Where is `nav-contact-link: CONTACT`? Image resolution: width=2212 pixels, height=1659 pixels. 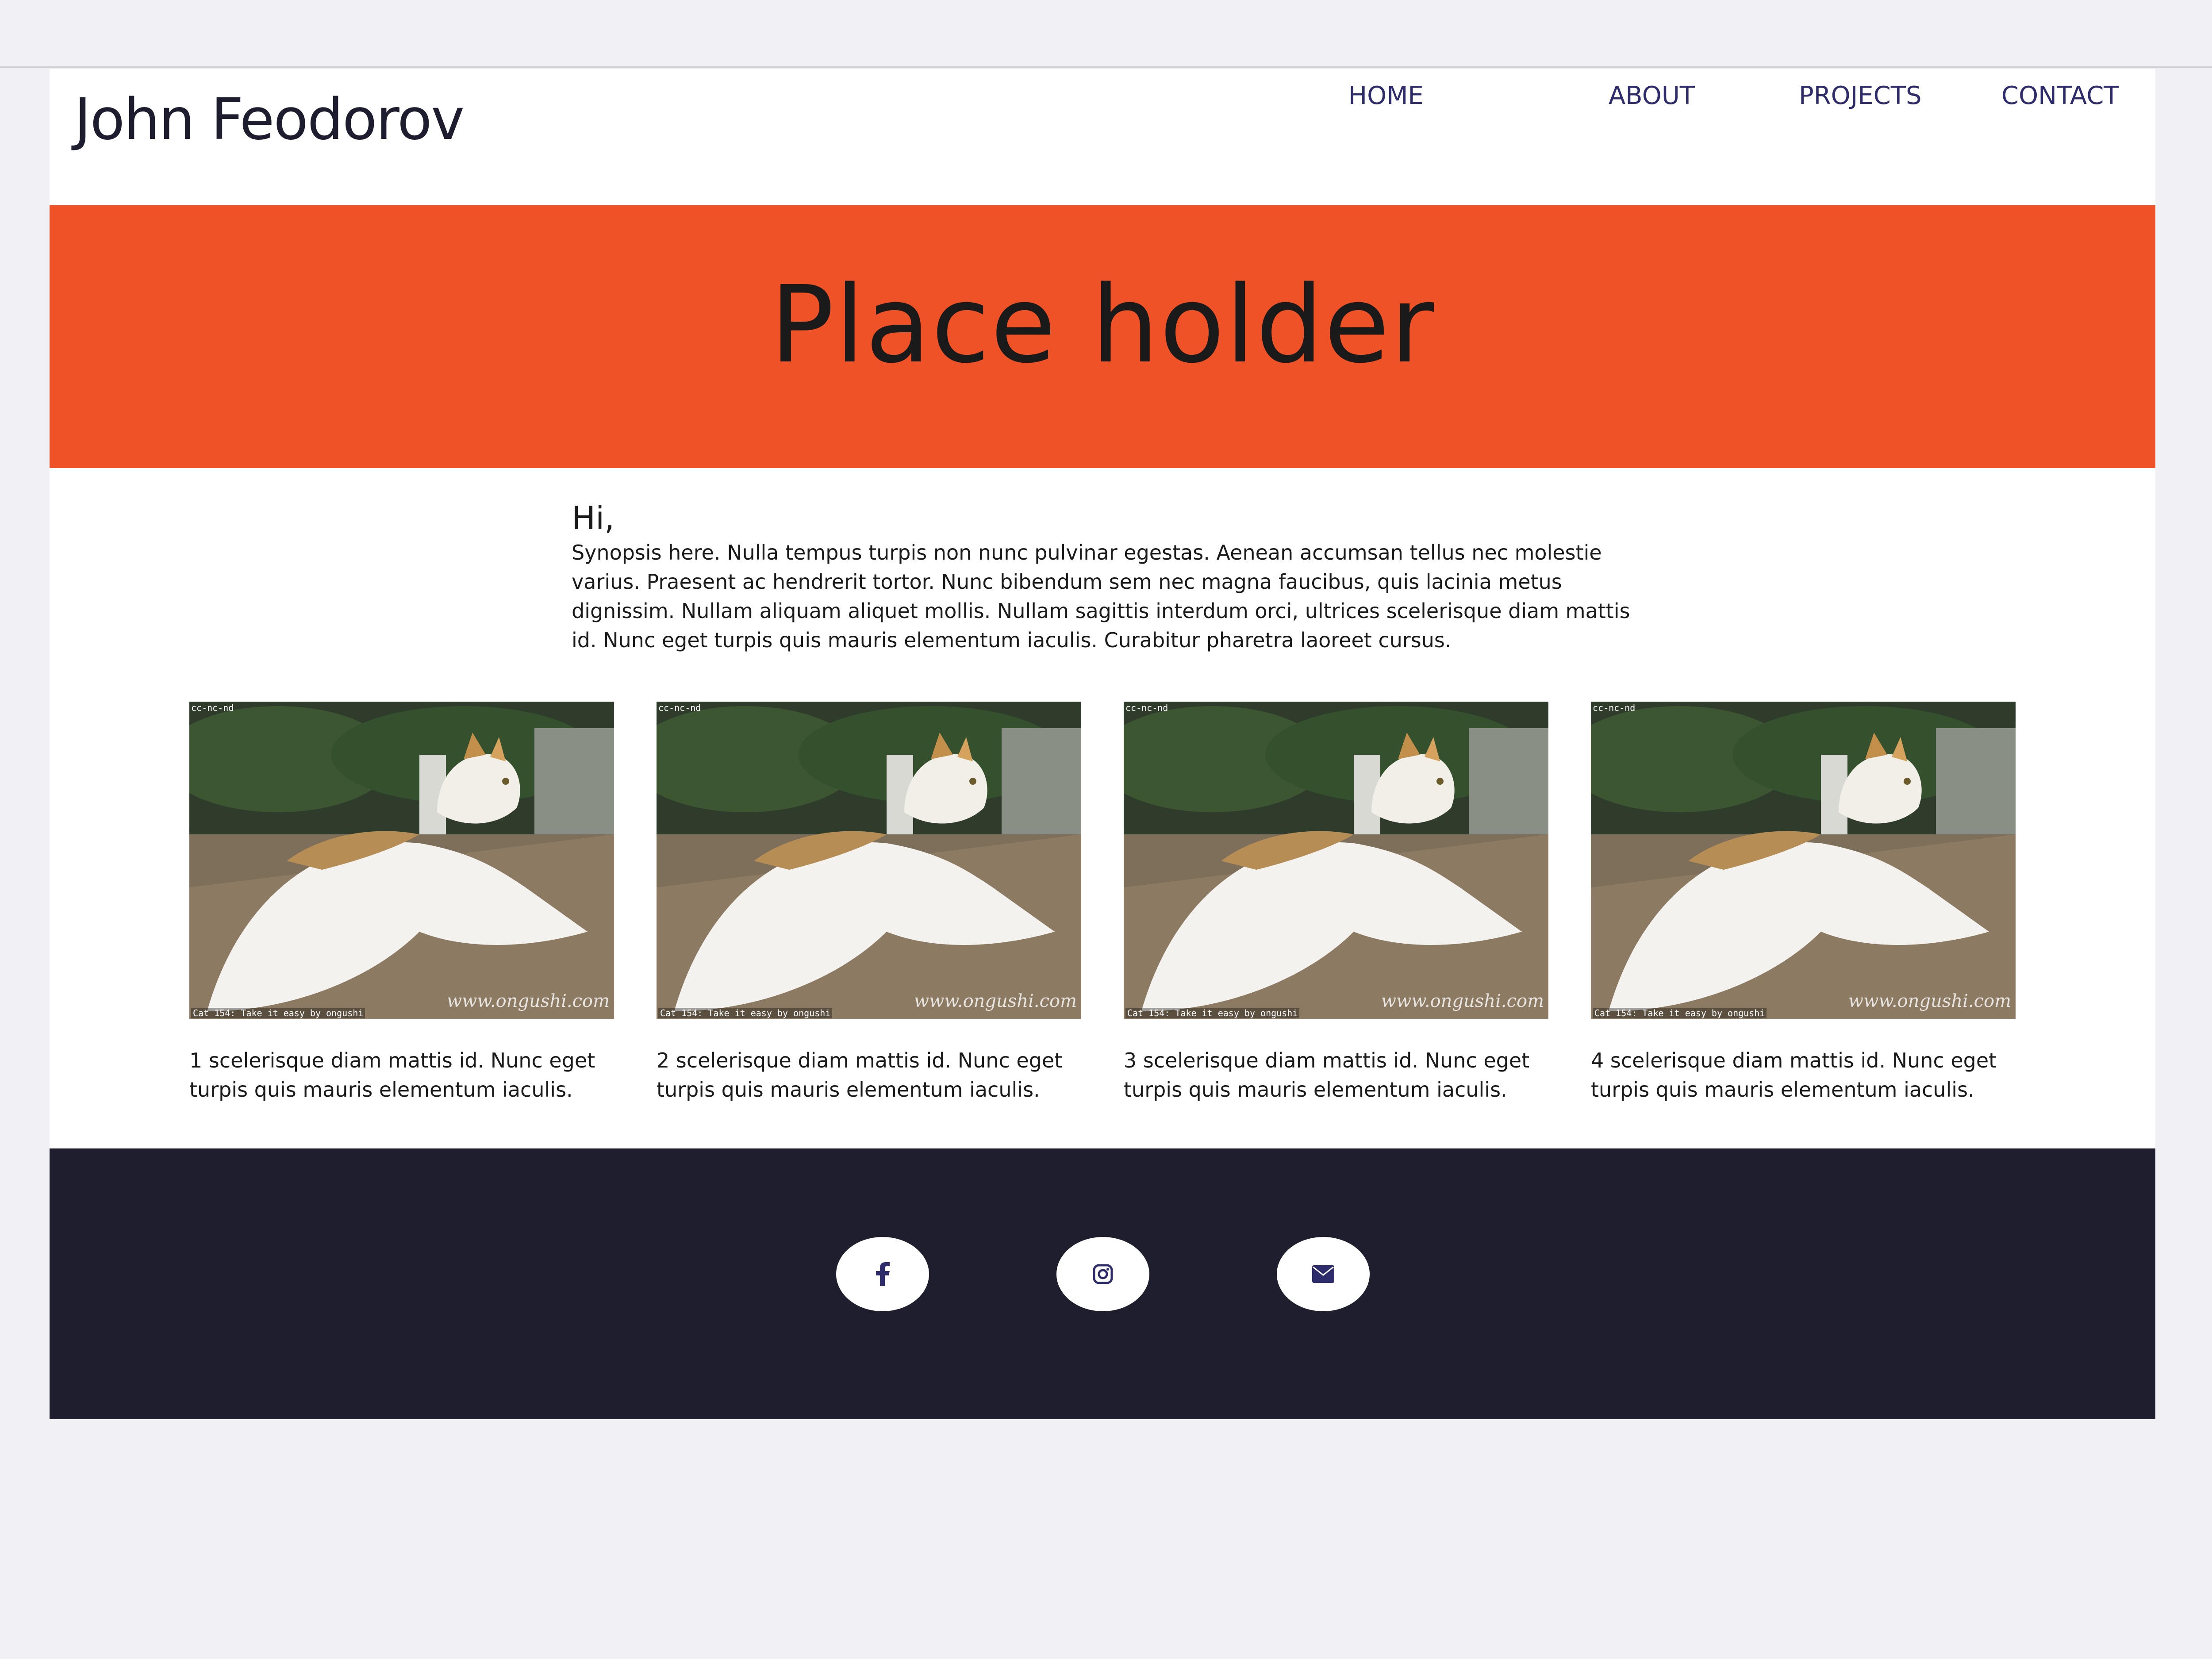
nav-contact-link: CONTACT is located at coordinates (2060, 96).